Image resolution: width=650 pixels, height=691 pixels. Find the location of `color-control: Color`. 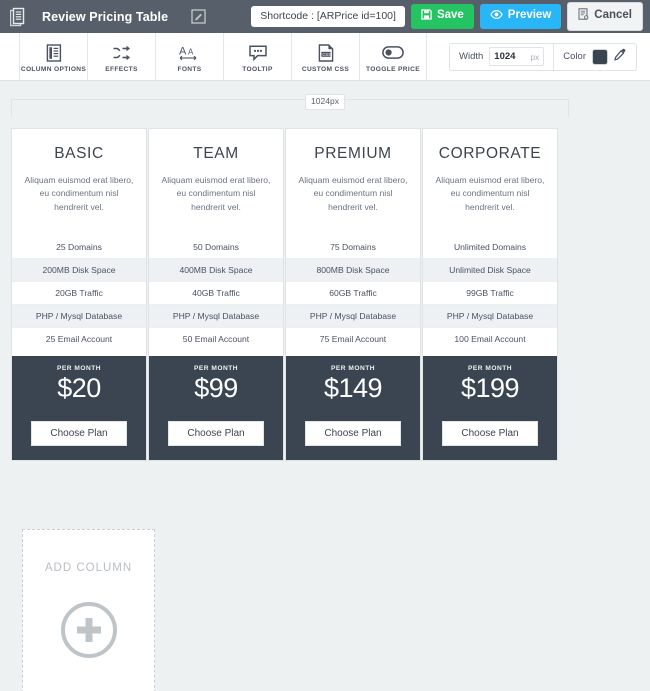

color-control: Color is located at coordinates (594, 56).